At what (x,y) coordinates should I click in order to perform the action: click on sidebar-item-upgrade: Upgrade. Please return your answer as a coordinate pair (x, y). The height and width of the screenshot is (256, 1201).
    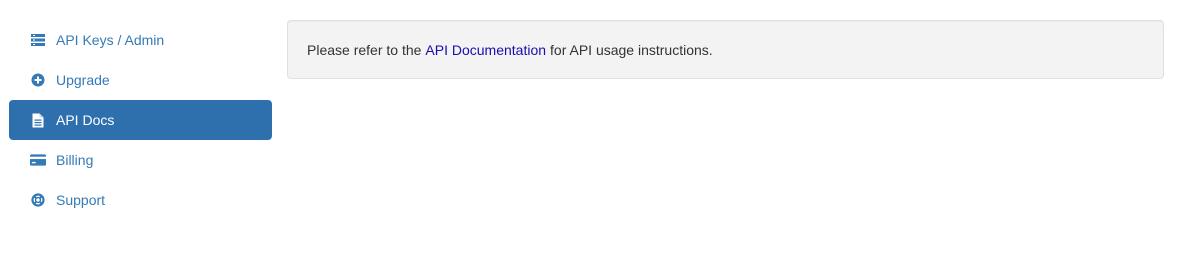
    Looking at the image, I should click on (140, 80).